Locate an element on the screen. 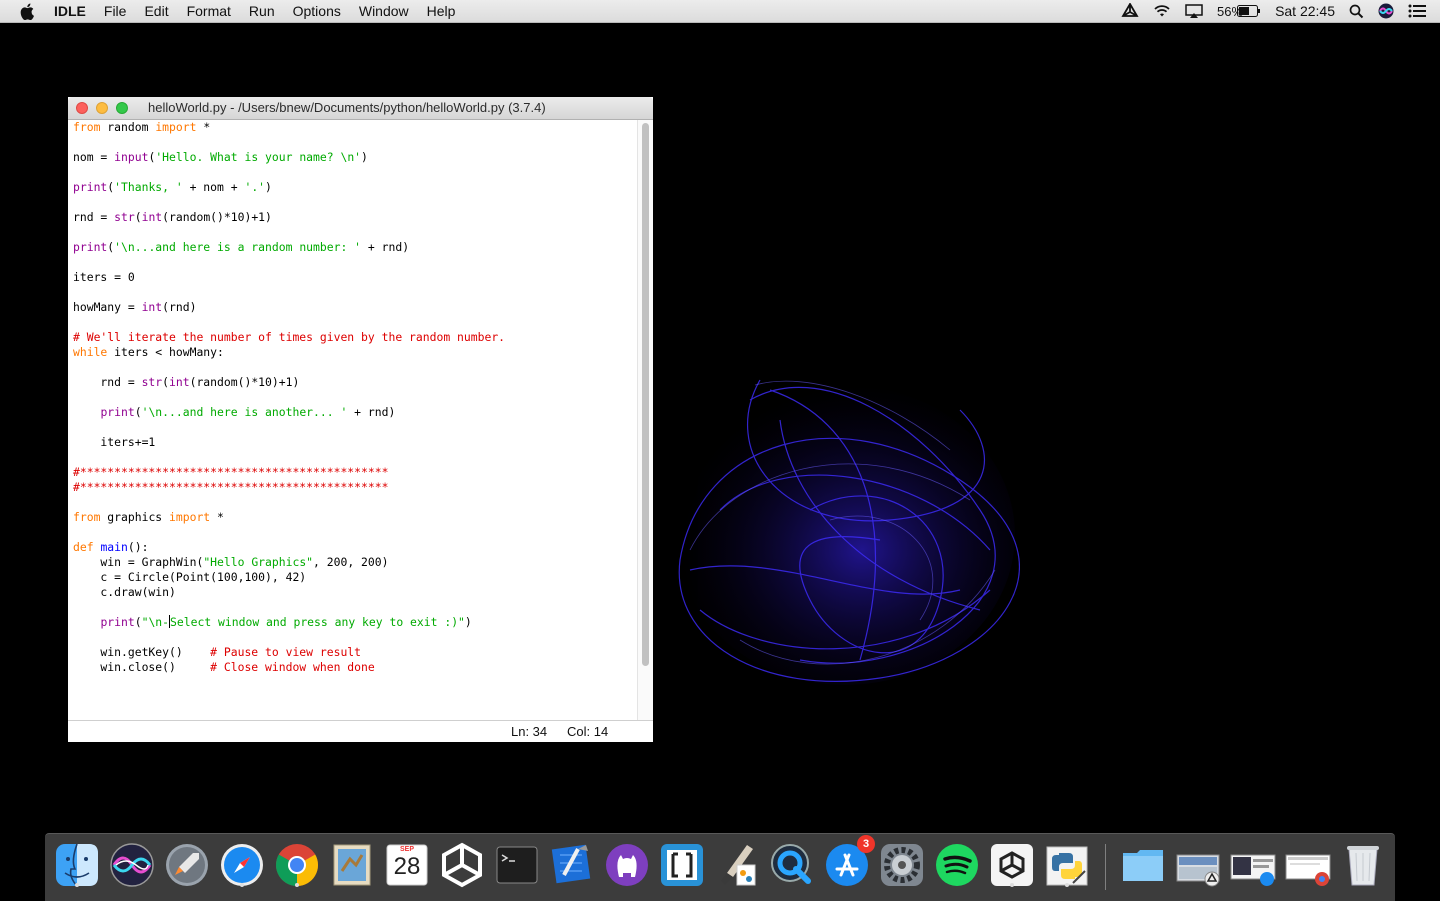 Image resolution: width=1440 pixels, height=901 pixels. mail-icon is located at coordinates (352, 865).